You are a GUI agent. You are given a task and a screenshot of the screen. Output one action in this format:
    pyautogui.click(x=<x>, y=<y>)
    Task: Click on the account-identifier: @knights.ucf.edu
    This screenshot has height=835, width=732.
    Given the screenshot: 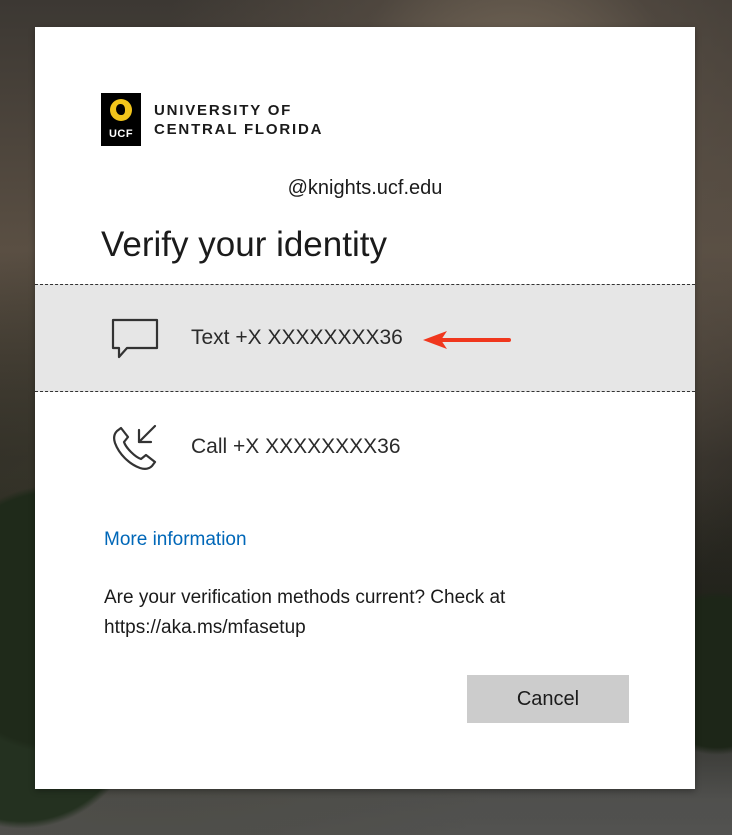 What is the action you would take?
    pyautogui.click(x=365, y=188)
    